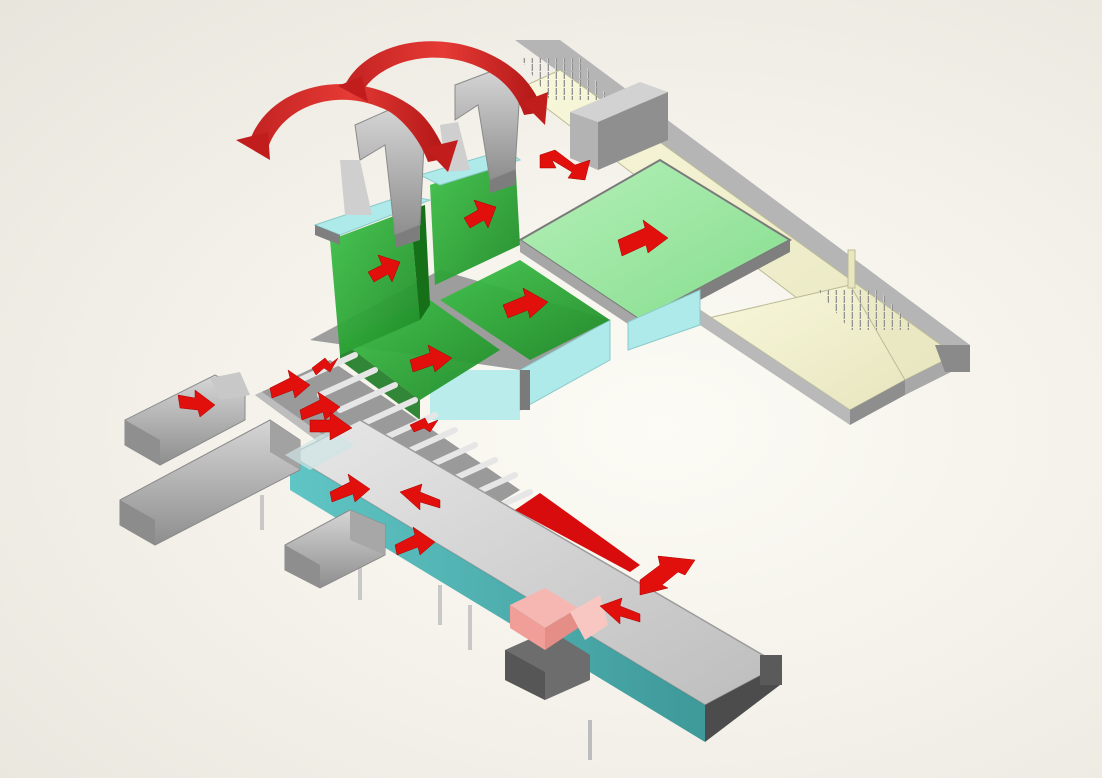 This screenshot has width=1102, height=778. Describe the element at coordinates (667, 575) in the screenshot. I see `double-arrow-icon` at that location.